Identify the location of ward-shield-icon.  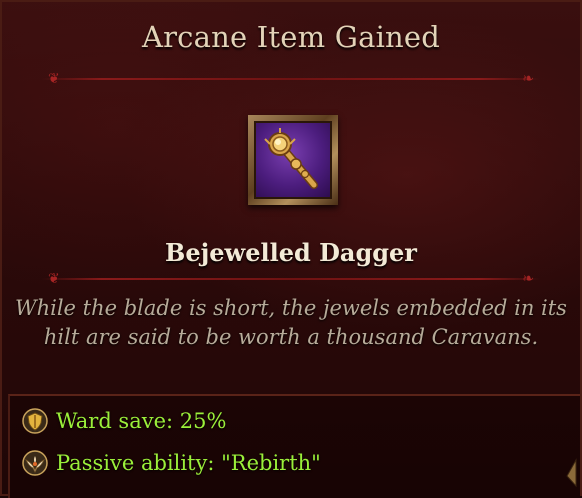
(35, 421).